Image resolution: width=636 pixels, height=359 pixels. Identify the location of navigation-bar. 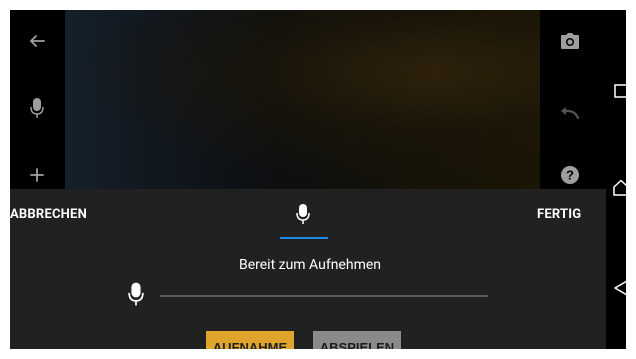
(616, 179).